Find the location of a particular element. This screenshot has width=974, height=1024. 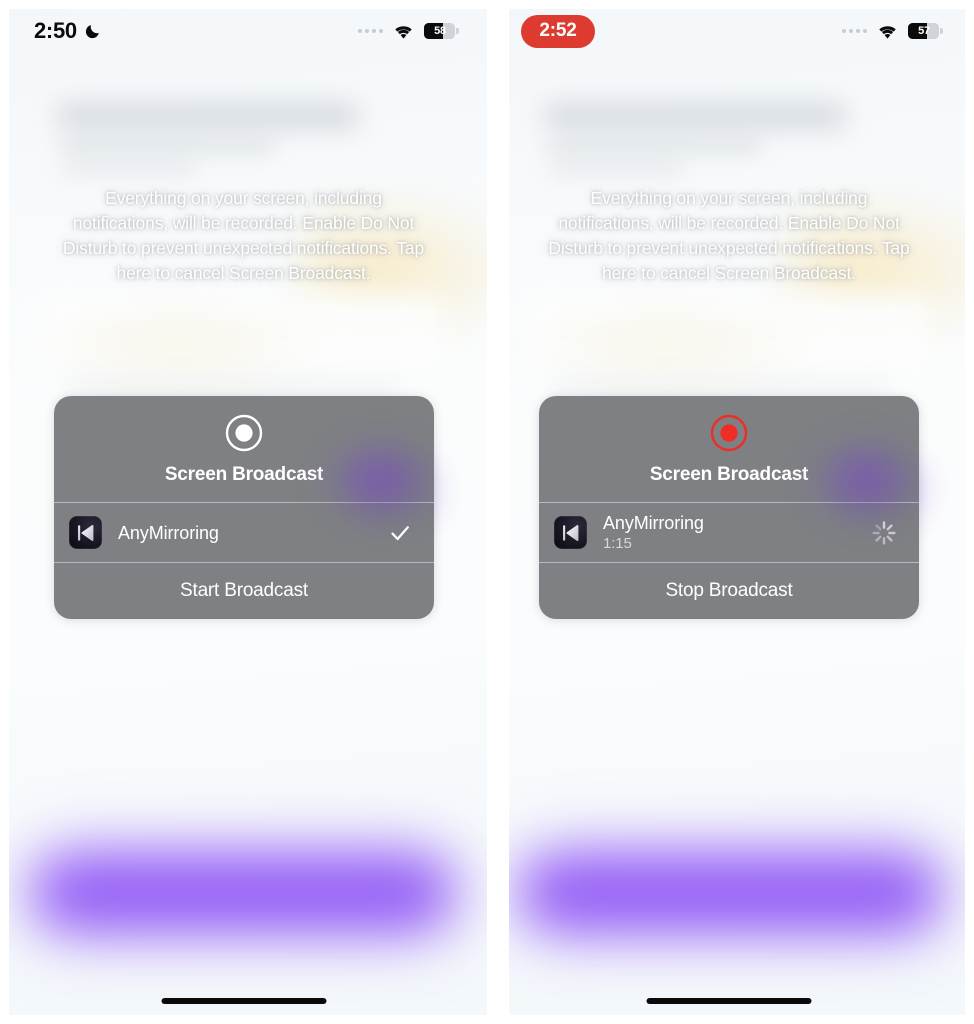

start-broadcast-label: Start Broadcast is located at coordinates (244, 590).